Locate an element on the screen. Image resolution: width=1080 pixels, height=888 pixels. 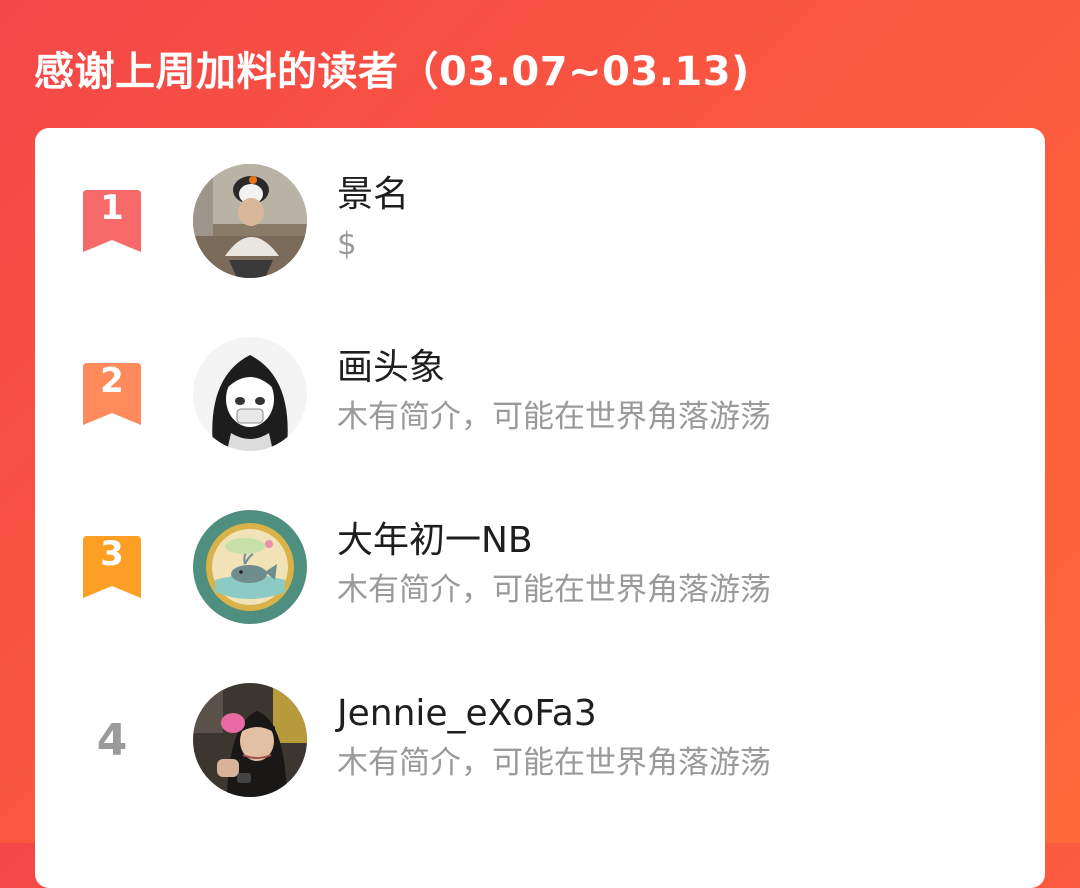
reader-name: 画头象 is located at coordinates (391, 367).